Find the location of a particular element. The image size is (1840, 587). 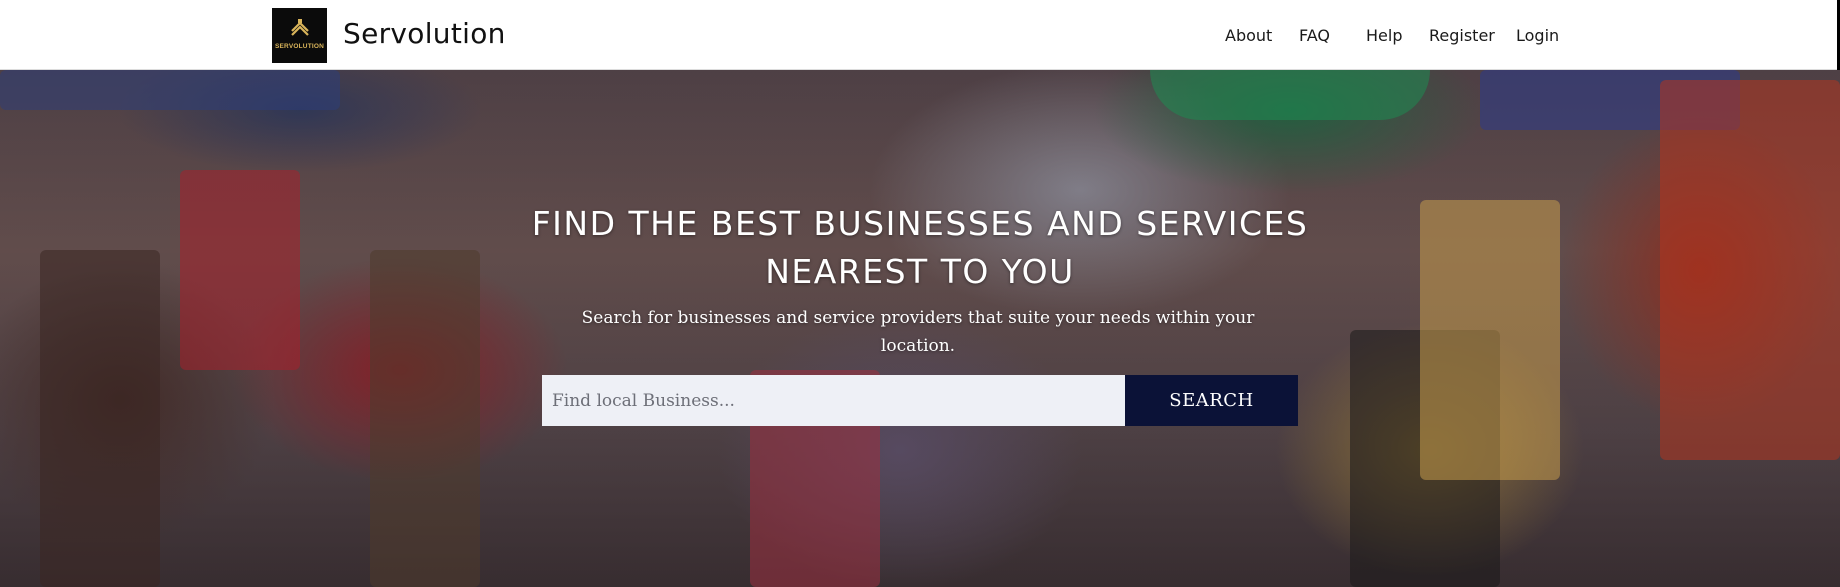

umbrella-shape is located at coordinates (1290, 95).